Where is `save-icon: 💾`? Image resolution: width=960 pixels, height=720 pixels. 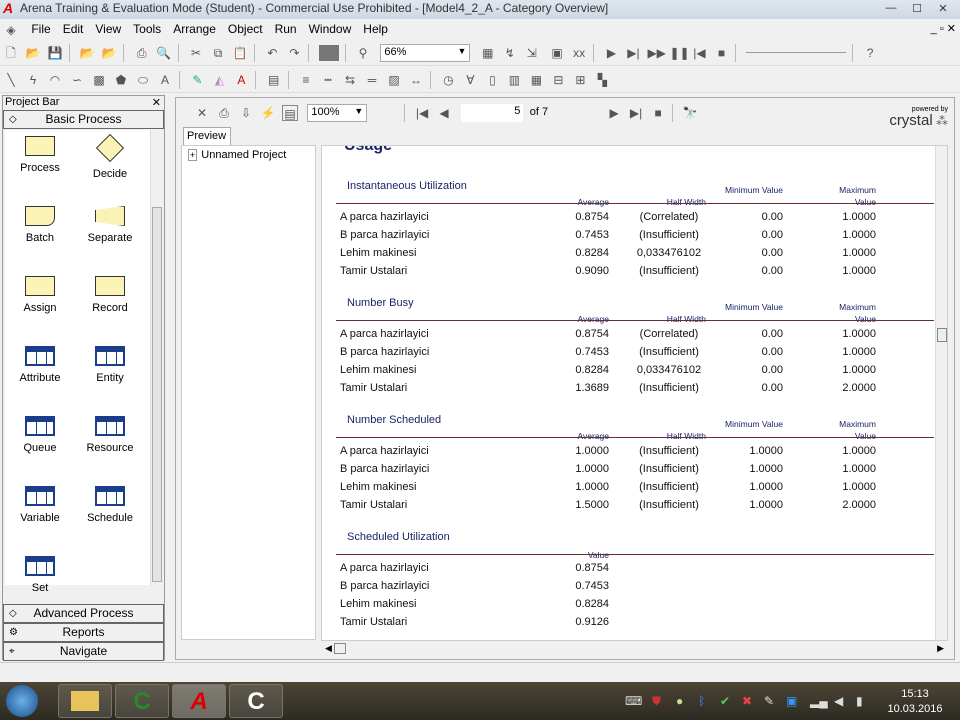 save-icon: 💾 is located at coordinates (55, 53).